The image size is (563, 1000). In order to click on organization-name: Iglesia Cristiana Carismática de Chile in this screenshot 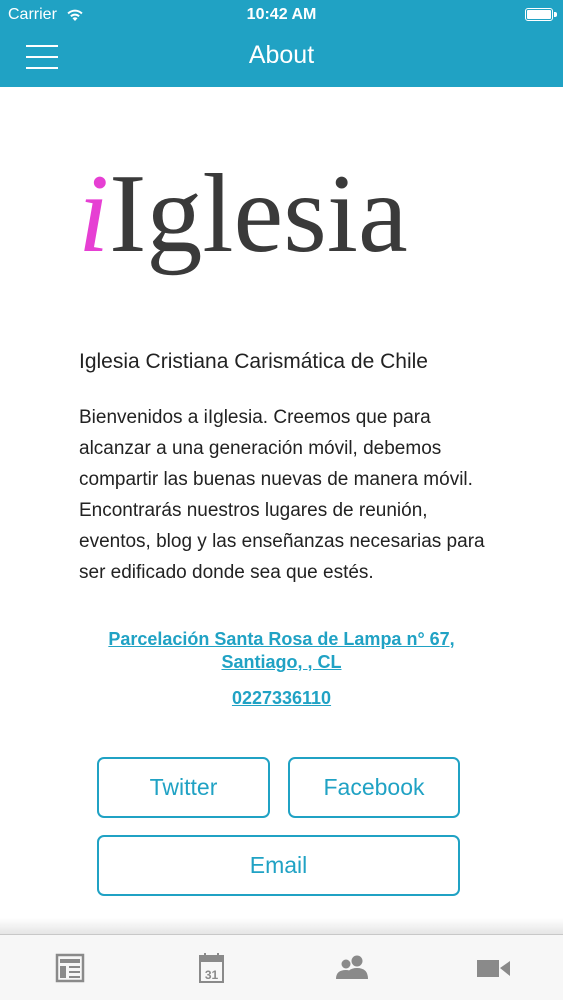, I will do `click(253, 361)`.